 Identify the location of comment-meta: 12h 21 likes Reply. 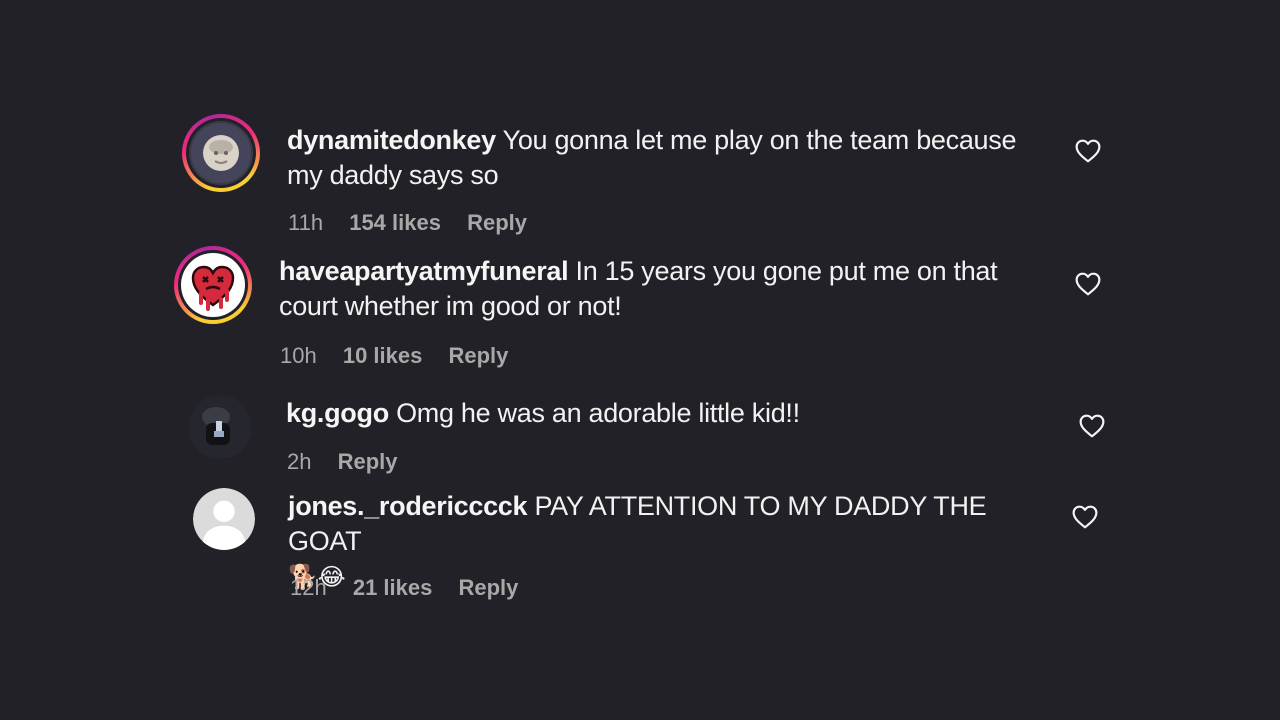
(414, 588).